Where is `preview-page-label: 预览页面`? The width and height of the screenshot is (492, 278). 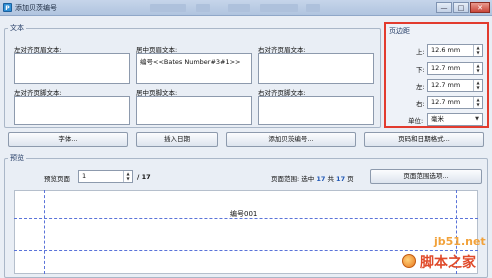
preview-page-label: 预览页面 is located at coordinates (57, 179).